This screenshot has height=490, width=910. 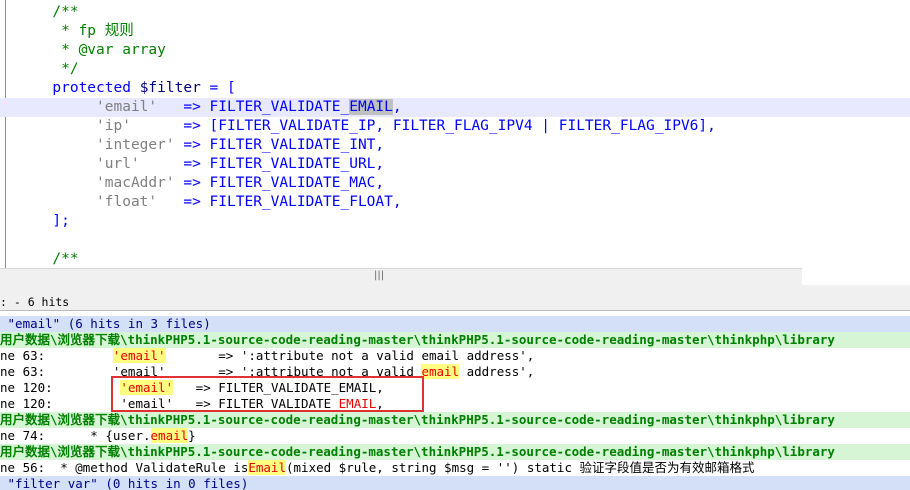 What do you see at coordinates (218, 88) in the screenshot?
I see `assignment-text: = [` at bounding box center [218, 88].